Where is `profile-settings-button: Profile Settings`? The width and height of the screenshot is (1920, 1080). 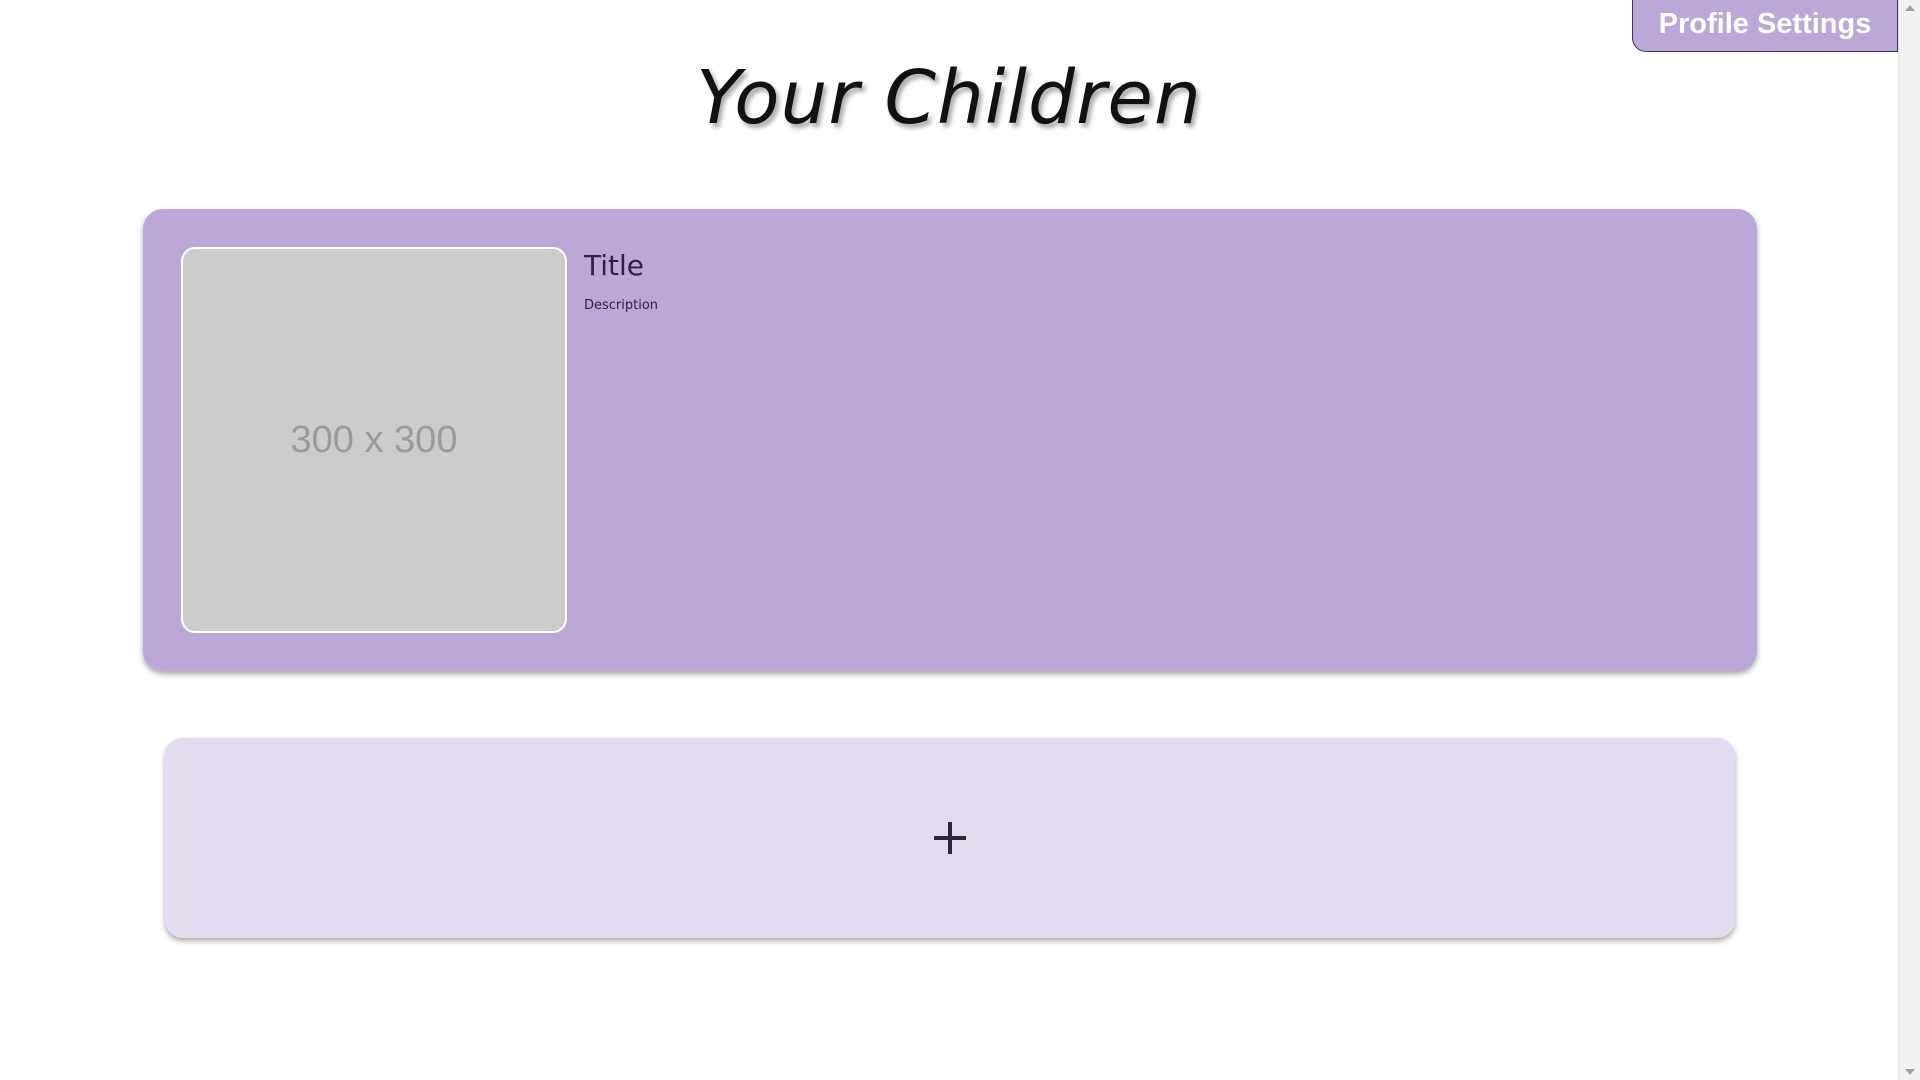 profile-settings-button: Profile Settings is located at coordinates (1765, 26).